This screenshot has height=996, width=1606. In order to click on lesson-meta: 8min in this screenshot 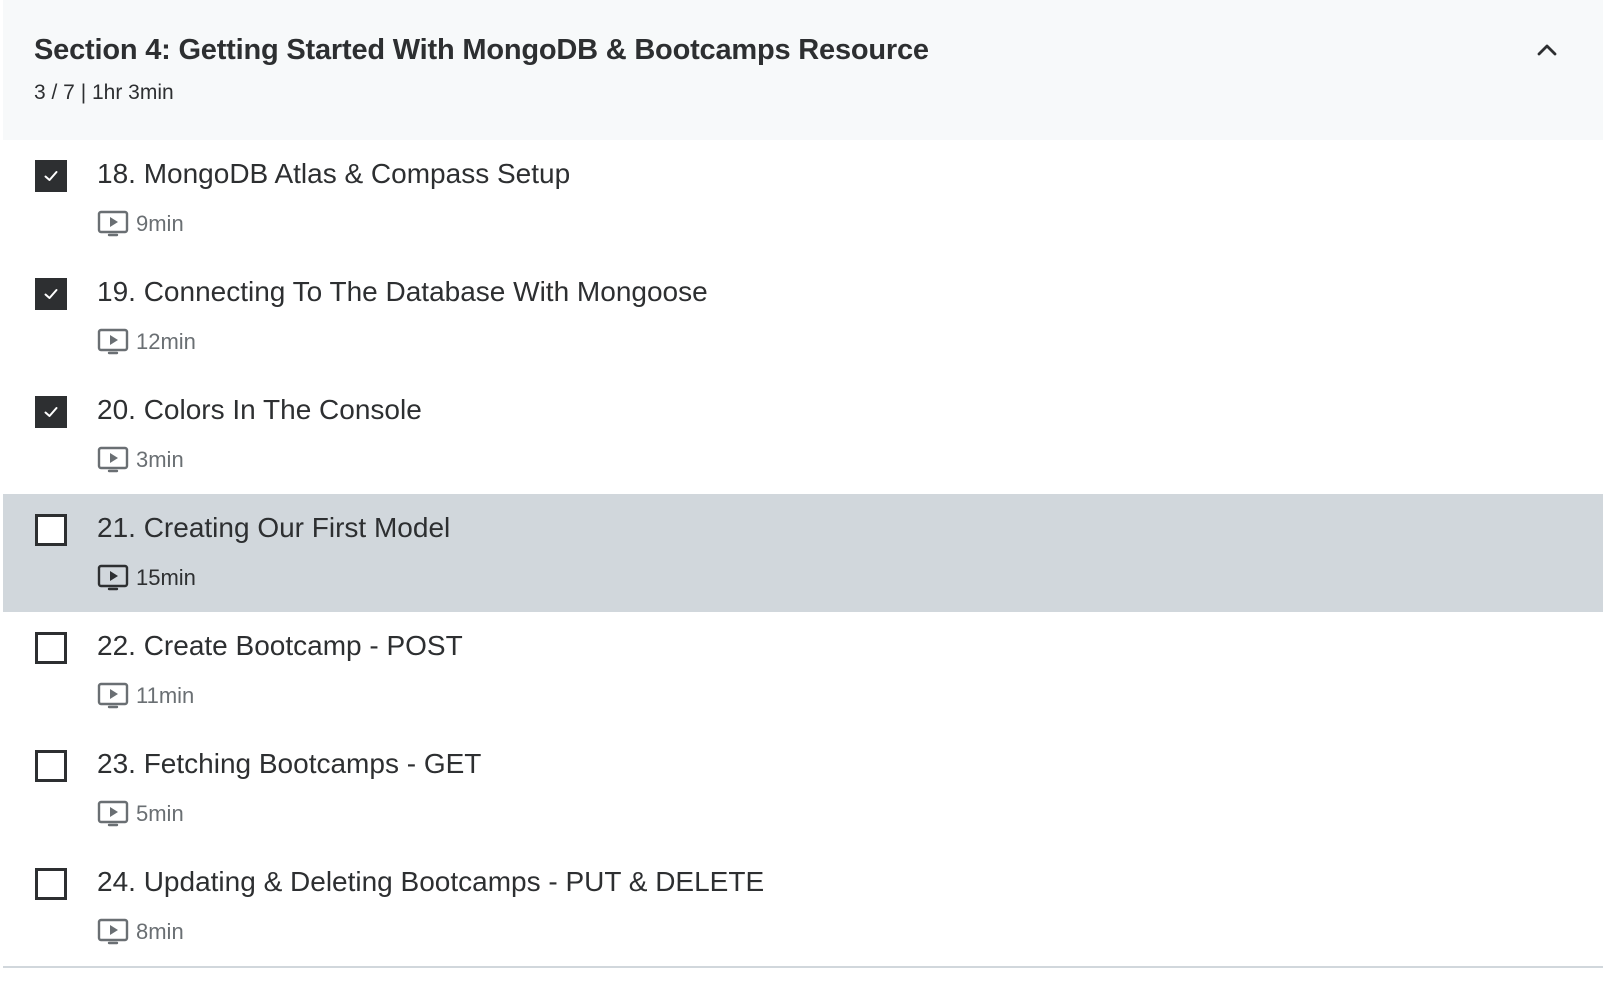, I will do `click(140, 932)`.